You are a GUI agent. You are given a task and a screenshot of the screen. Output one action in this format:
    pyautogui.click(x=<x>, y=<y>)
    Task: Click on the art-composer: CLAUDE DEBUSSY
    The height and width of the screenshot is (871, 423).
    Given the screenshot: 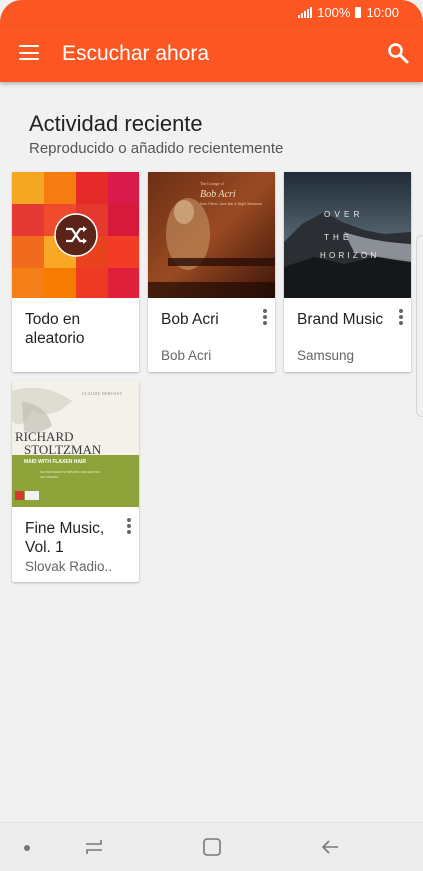 What is the action you would take?
    pyautogui.click(x=102, y=394)
    